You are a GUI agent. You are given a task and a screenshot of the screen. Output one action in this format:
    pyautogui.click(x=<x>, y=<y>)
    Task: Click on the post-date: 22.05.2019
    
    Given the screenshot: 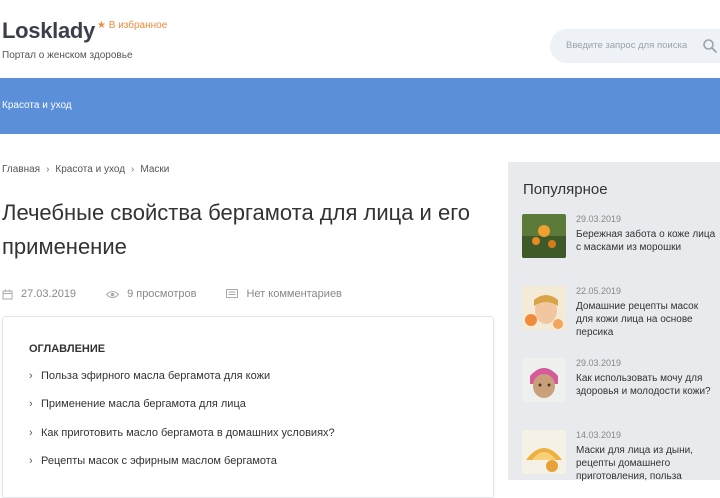 What is the action you would take?
    pyautogui.click(x=599, y=291)
    